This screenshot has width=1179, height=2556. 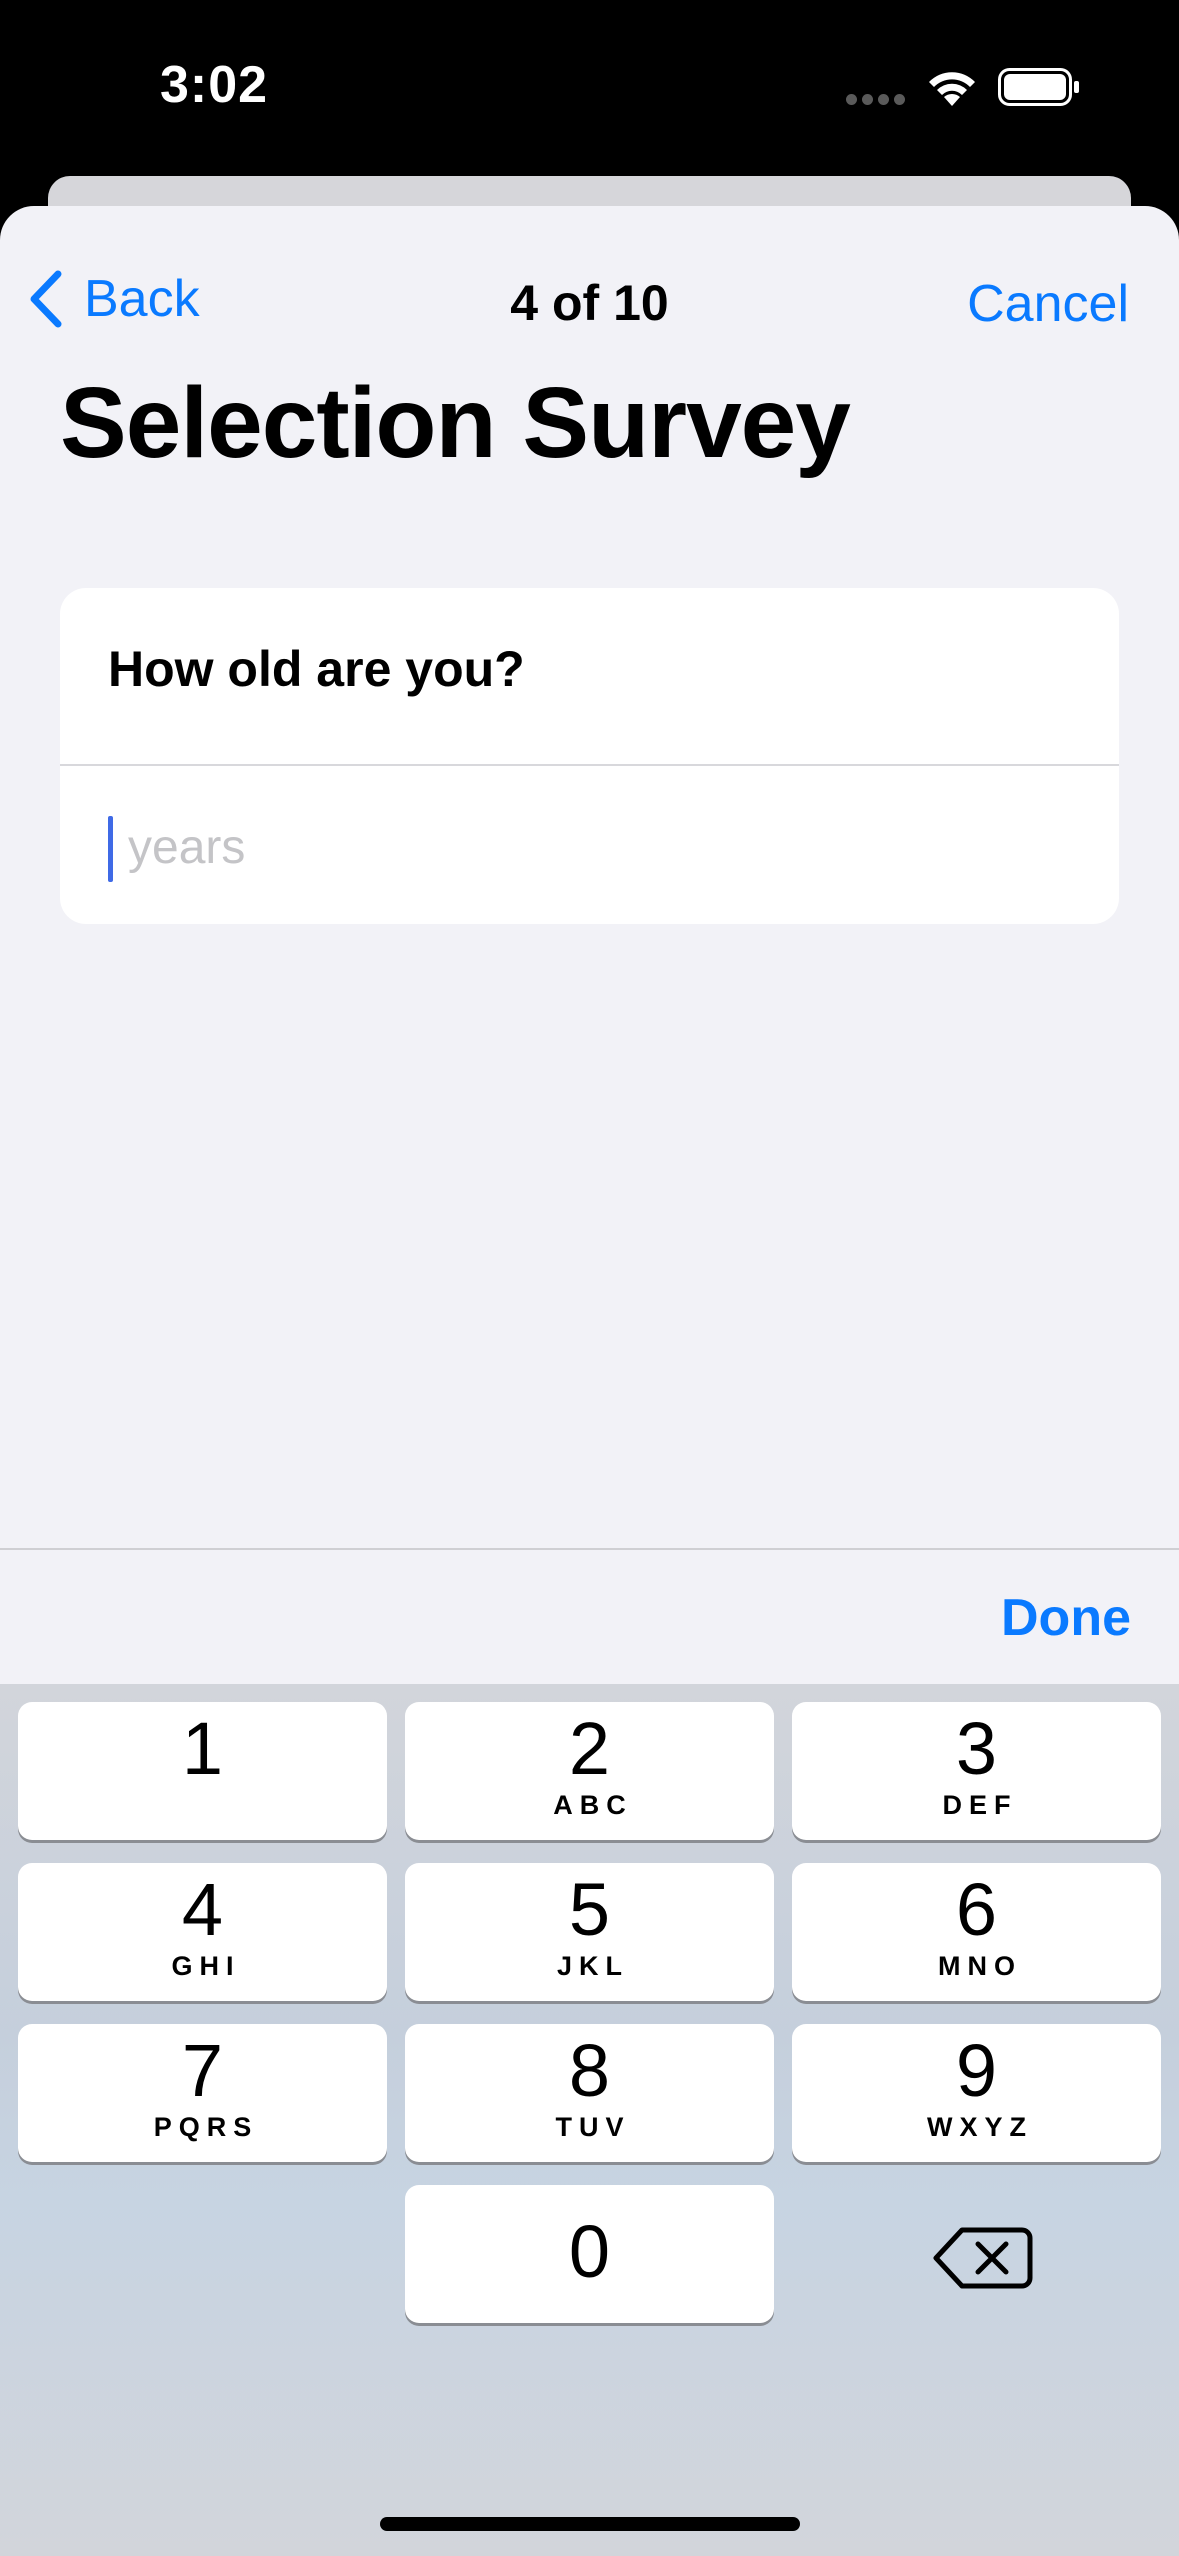 I want to click on delete-backspace-icon, so click(x=982, y=2258).